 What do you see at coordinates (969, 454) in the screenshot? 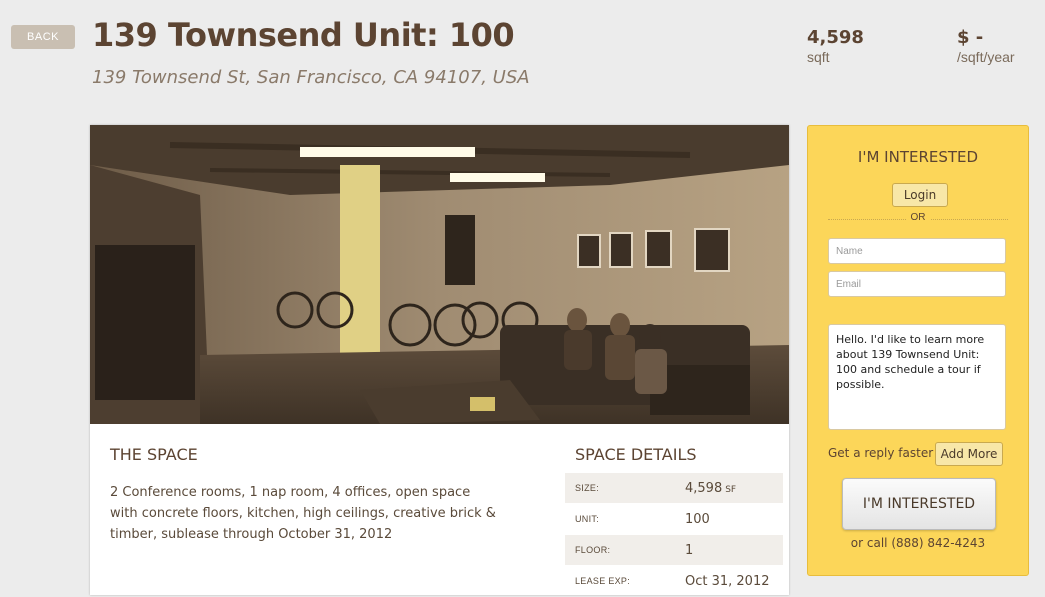
I see `add-more-button: Add More` at bounding box center [969, 454].